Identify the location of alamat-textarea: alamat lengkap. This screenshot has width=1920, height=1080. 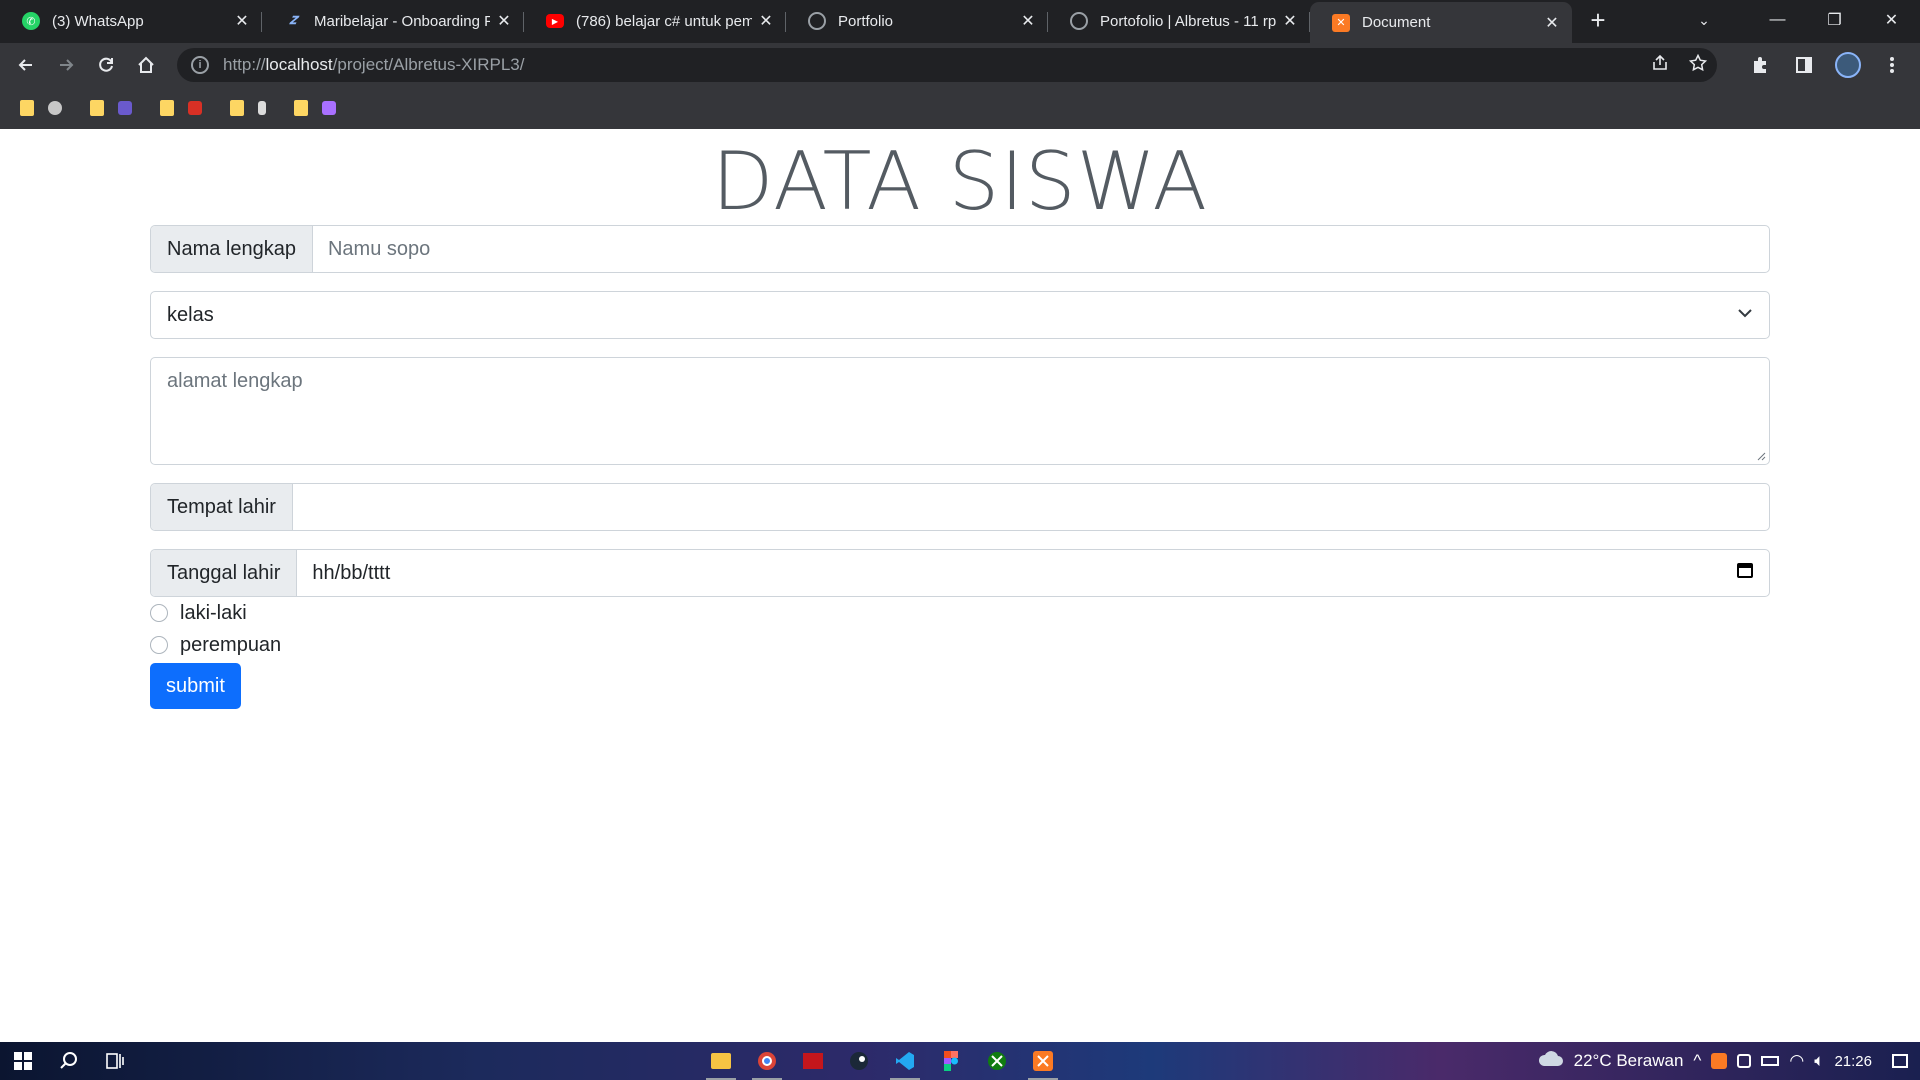
(960, 411).